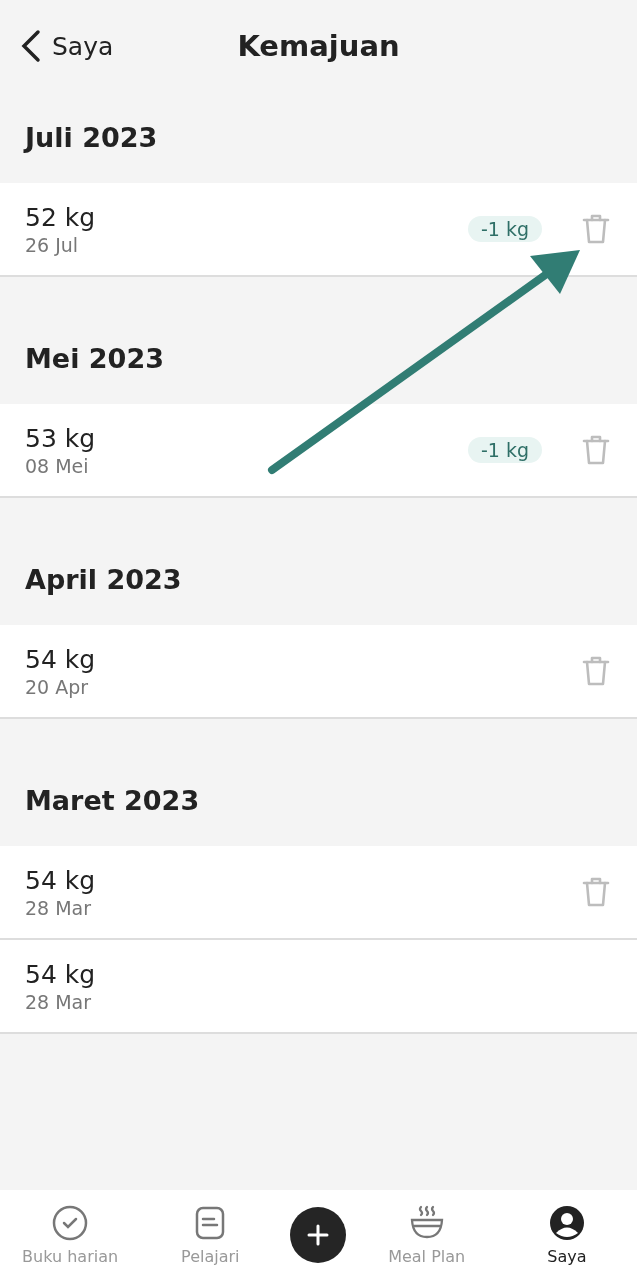 This screenshot has height=1280, width=637. Describe the element at coordinates (31, 46) in the screenshot. I see `chevron-left-icon` at that location.